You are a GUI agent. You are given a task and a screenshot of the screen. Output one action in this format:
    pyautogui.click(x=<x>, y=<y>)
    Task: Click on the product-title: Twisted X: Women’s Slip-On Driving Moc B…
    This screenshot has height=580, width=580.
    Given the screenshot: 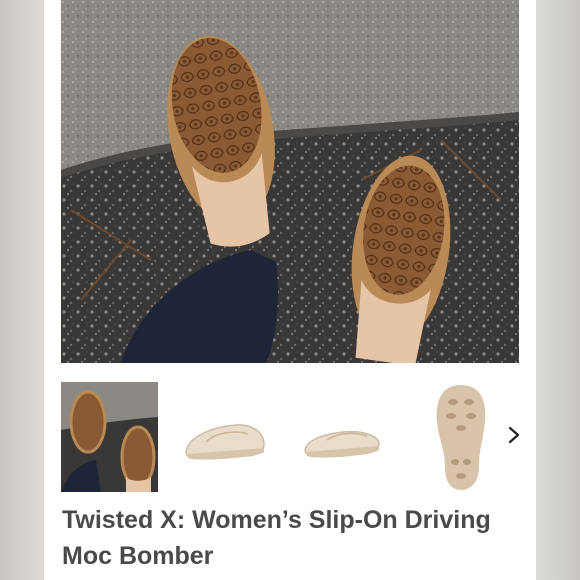 What is the action you would take?
    pyautogui.click(x=276, y=538)
    